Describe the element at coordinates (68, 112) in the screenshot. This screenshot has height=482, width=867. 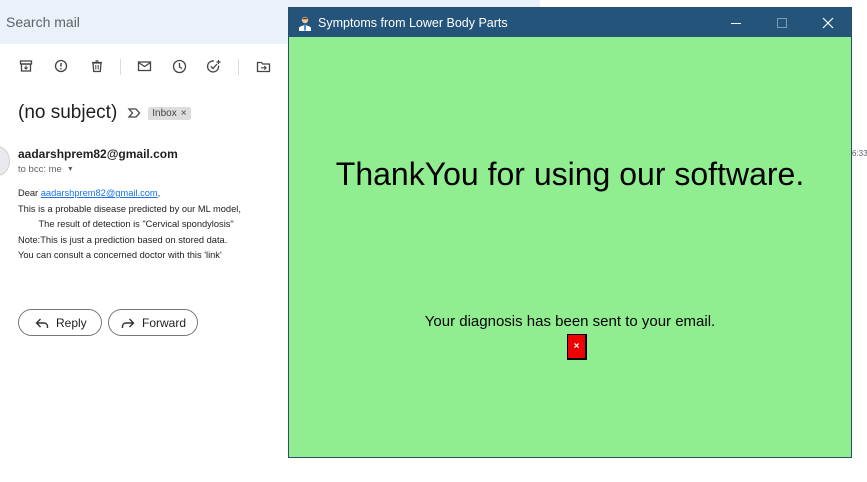
I see `email-subject: (no subject)` at that location.